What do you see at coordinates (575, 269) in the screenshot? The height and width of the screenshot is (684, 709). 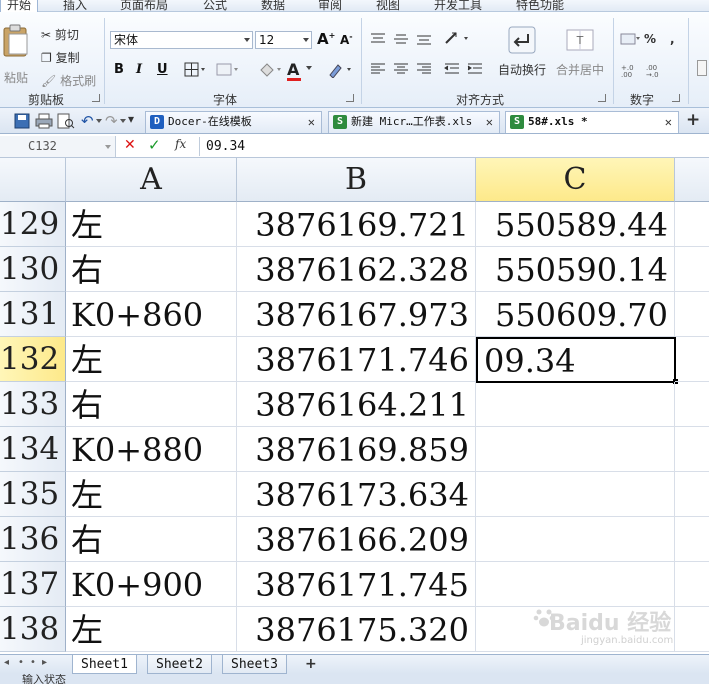 I see `cell-c: 550590.14` at bounding box center [575, 269].